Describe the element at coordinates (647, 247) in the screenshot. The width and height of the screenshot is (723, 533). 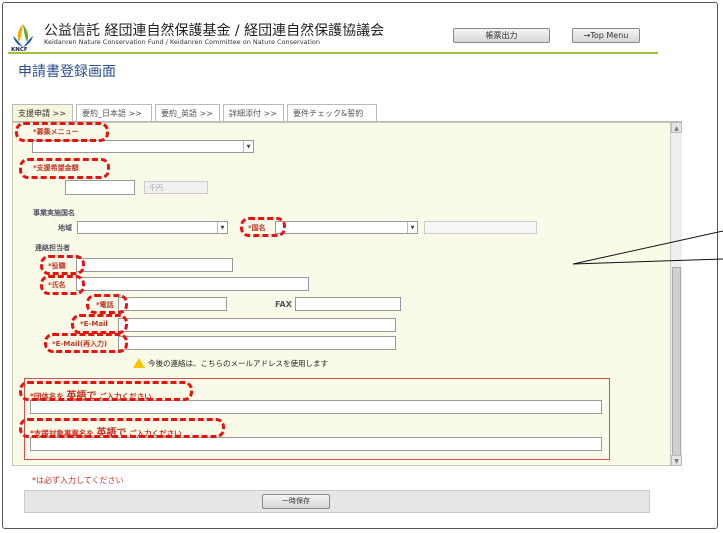
I see `callout-line` at that location.